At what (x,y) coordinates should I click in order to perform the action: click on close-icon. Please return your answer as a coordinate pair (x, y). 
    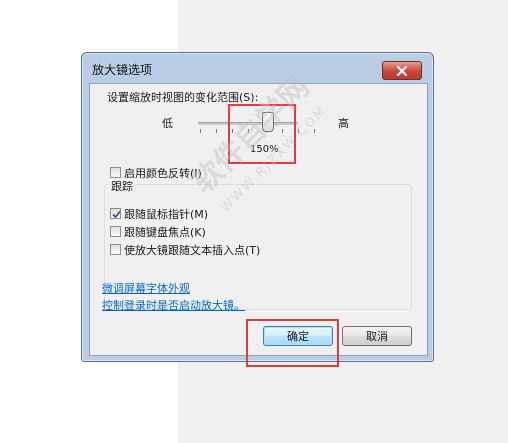
    Looking at the image, I should click on (402, 70).